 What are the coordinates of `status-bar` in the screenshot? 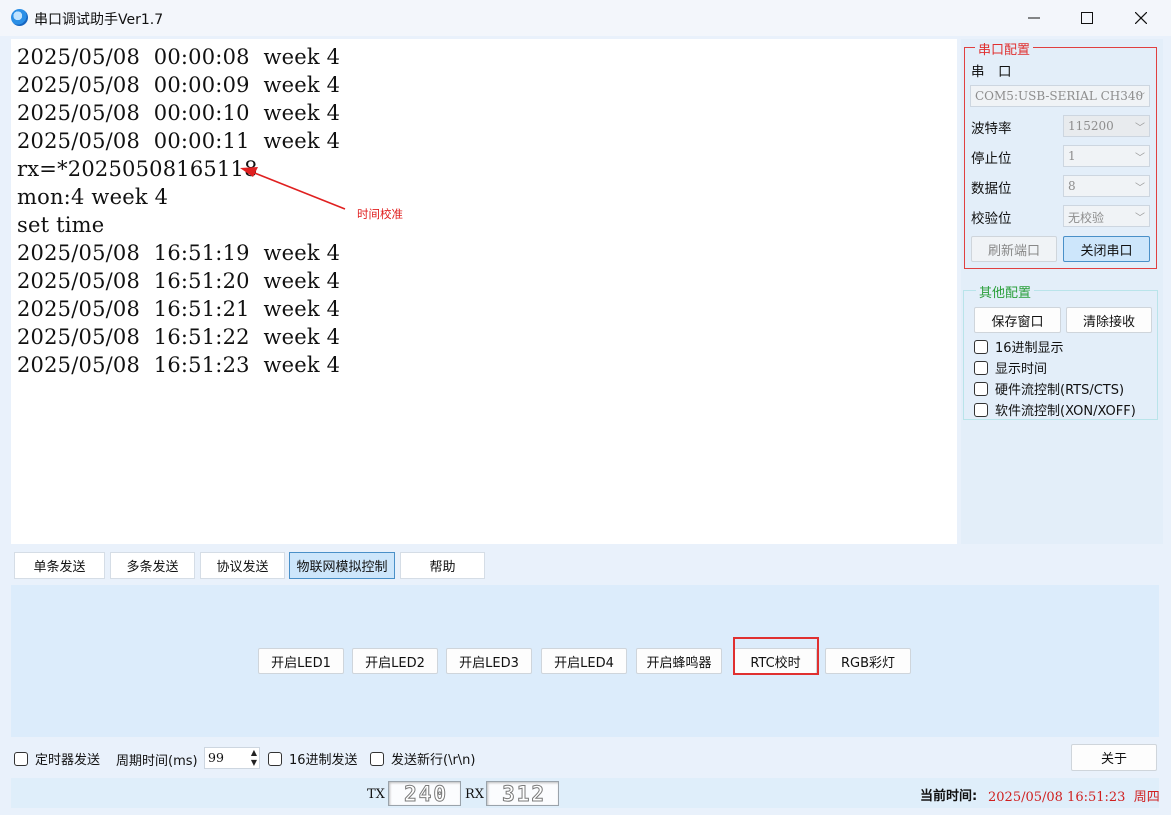 It's located at (585, 793).